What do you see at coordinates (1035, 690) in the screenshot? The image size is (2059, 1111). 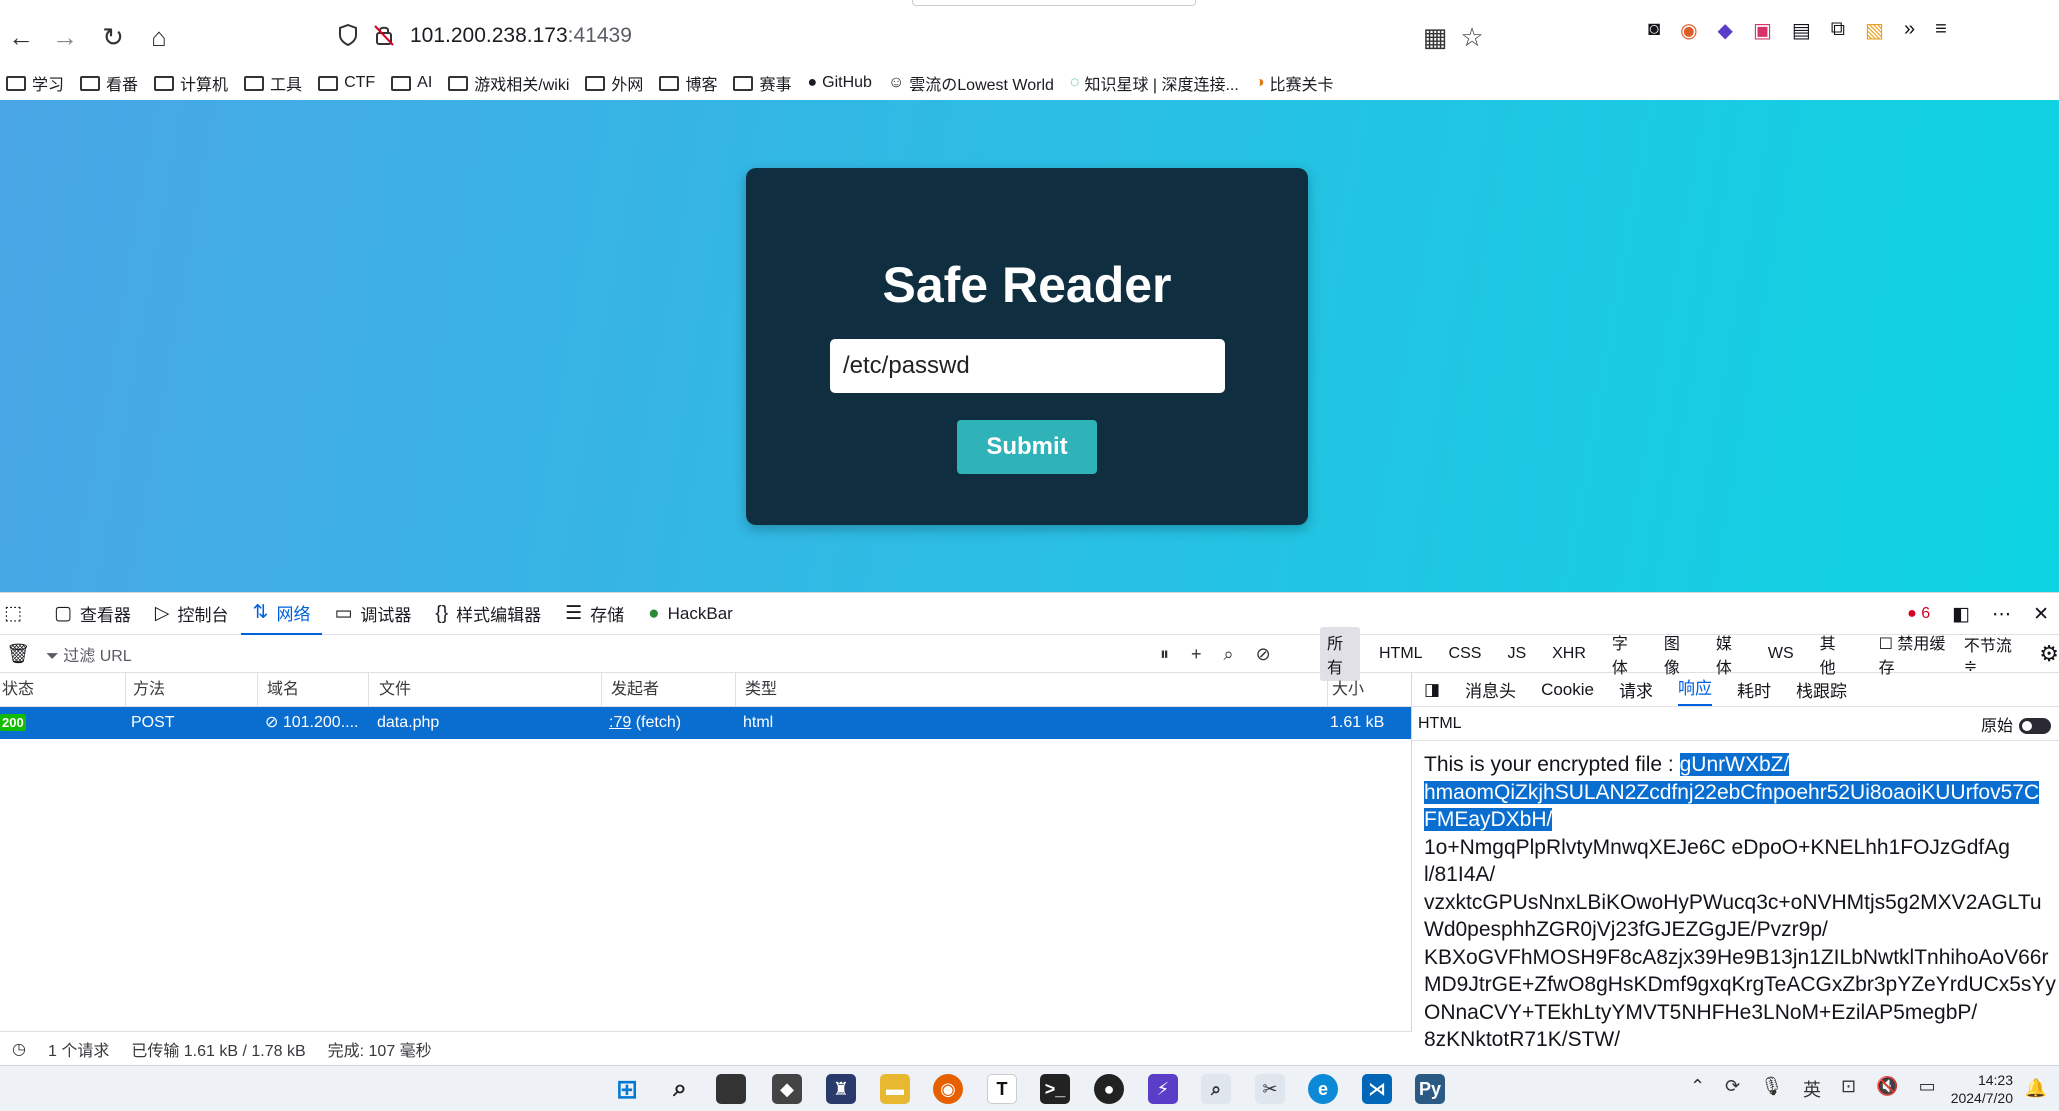 I see `col-type: 类型` at bounding box center [1035, 690].